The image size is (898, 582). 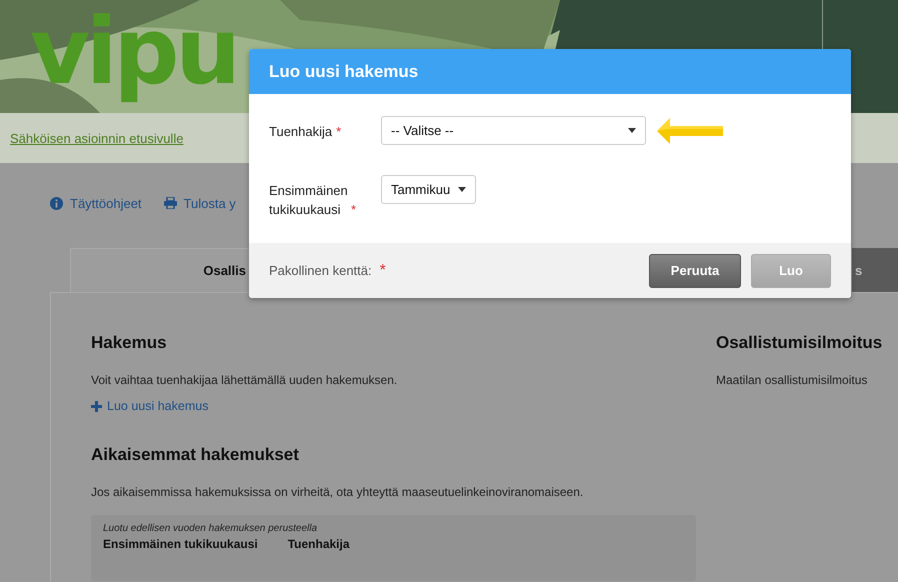 What do you see at coordinates (320, 270) in the screenshot?
I see `required-note: Pakollinen kenttä:` at bounding box center [320, 270].